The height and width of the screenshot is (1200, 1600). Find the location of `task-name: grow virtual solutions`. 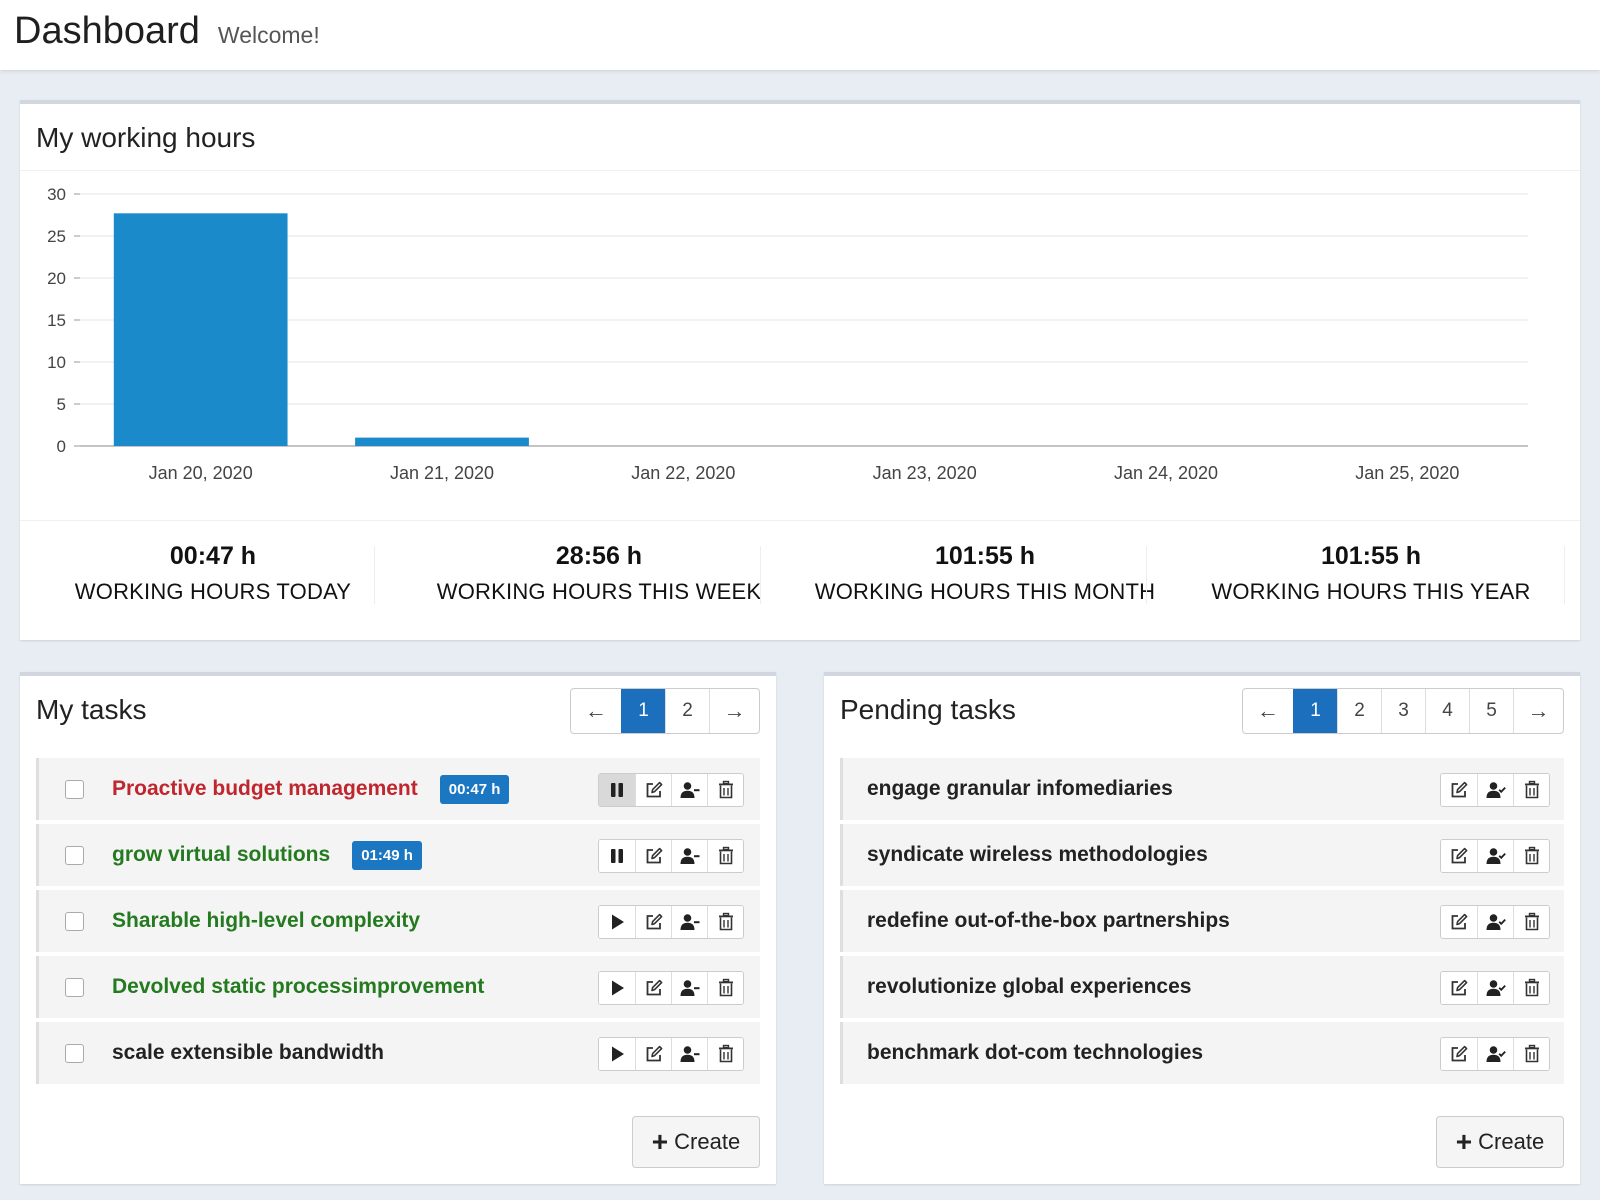

task-name: grow virtual solutions is located at coordinates (221, 855).